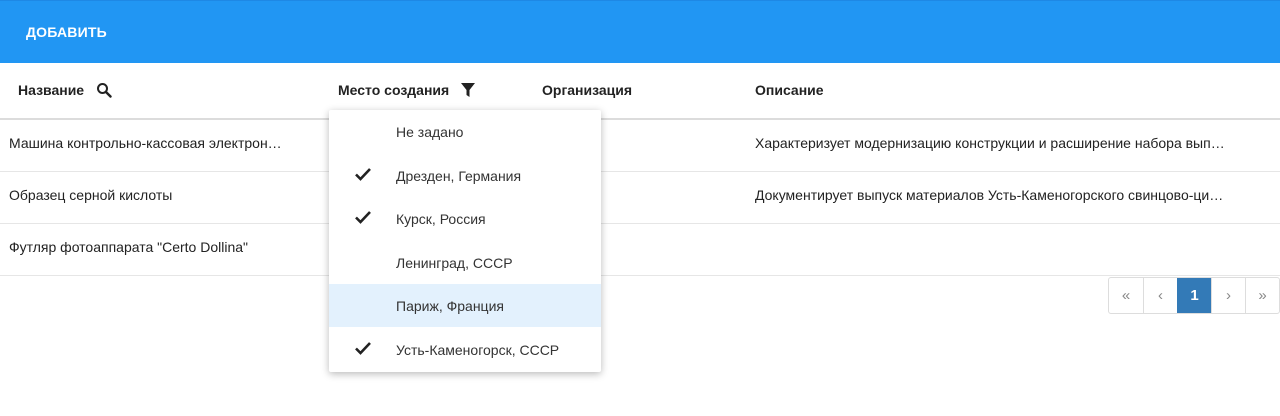  I want to click on row-name: Образец серной кислоты, so click(91, 195).